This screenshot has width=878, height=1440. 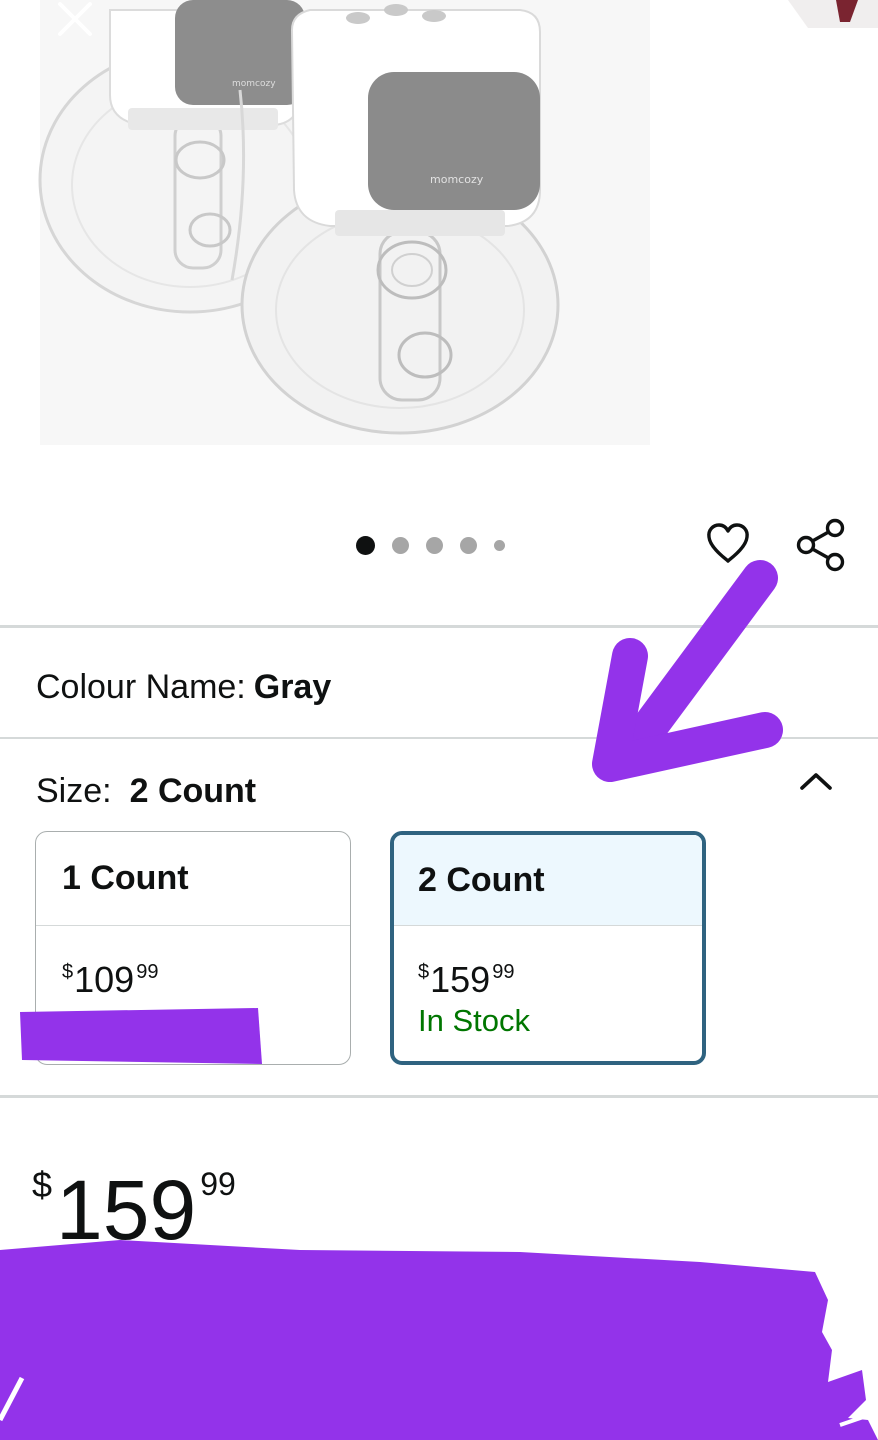 I want to click on size-option-price: $159 99, so click(x=466, y=976).